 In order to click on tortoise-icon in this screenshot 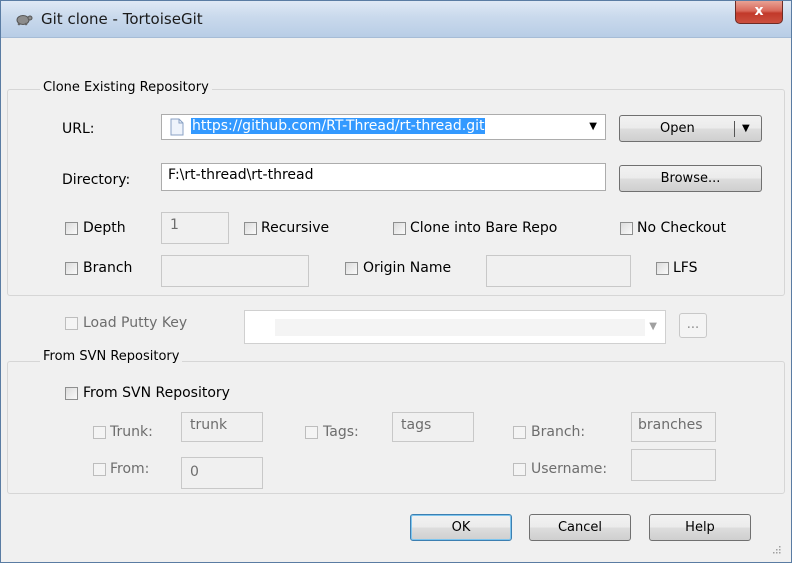, I will do `click(24, 20)`.